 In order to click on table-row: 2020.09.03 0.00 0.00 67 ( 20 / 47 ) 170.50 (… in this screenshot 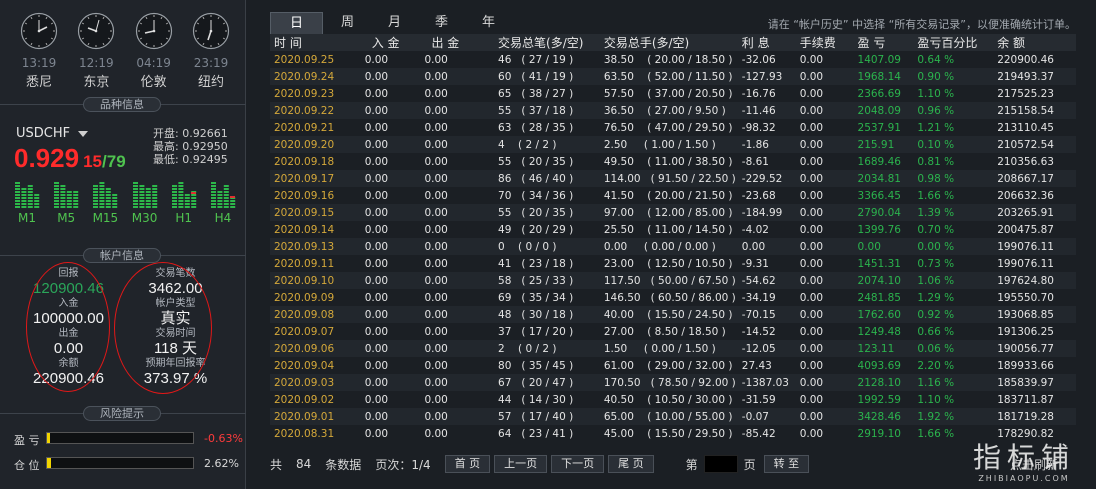, I will do `click(673, 382)`.